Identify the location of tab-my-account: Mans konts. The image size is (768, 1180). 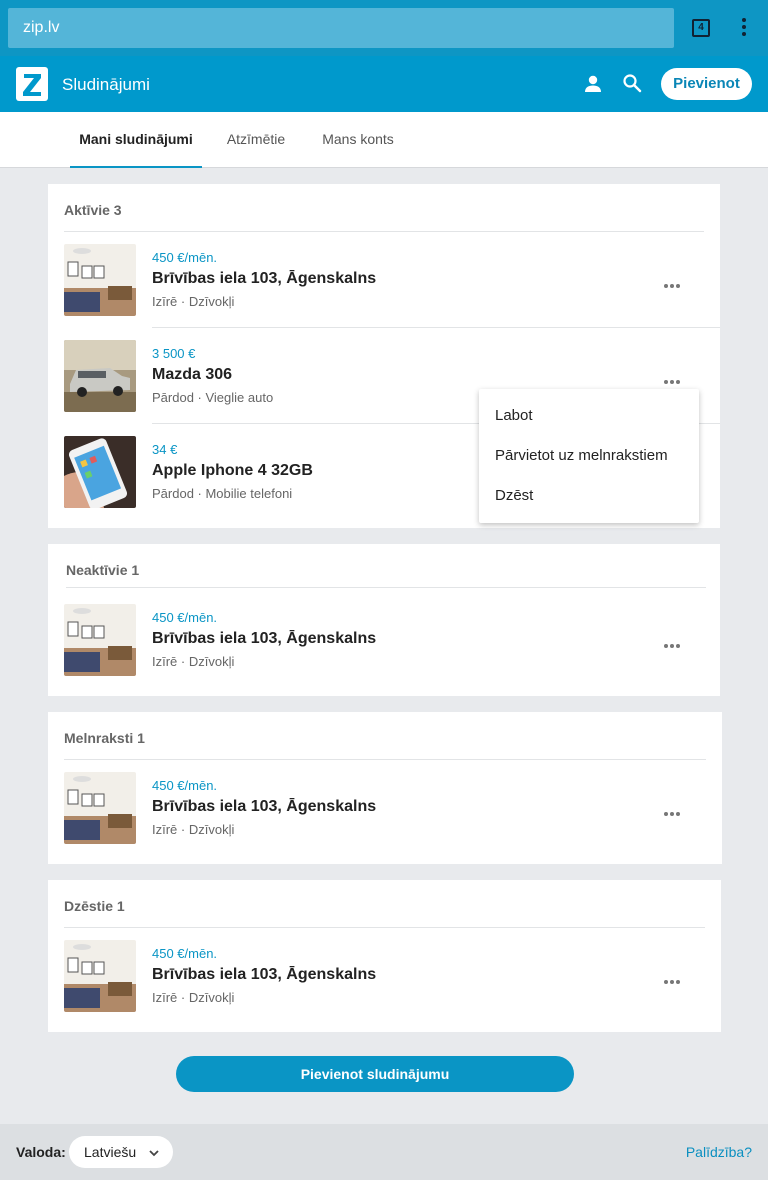
(358, 140).